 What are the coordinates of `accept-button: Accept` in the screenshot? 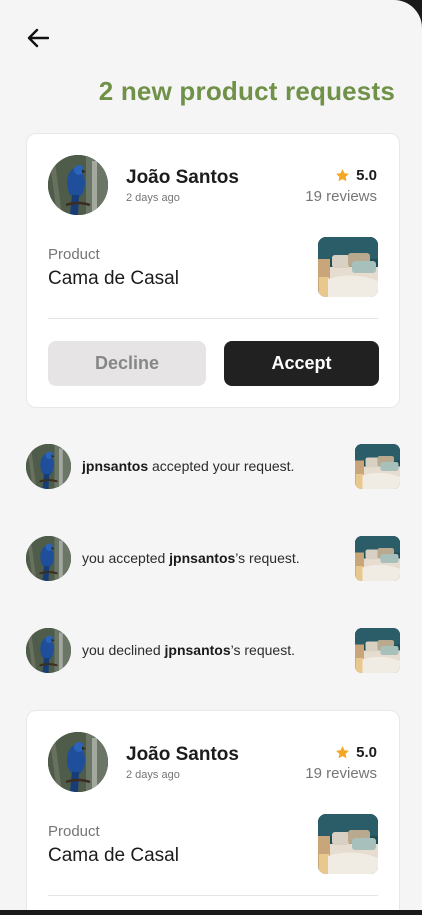 It's located at (301, 363).